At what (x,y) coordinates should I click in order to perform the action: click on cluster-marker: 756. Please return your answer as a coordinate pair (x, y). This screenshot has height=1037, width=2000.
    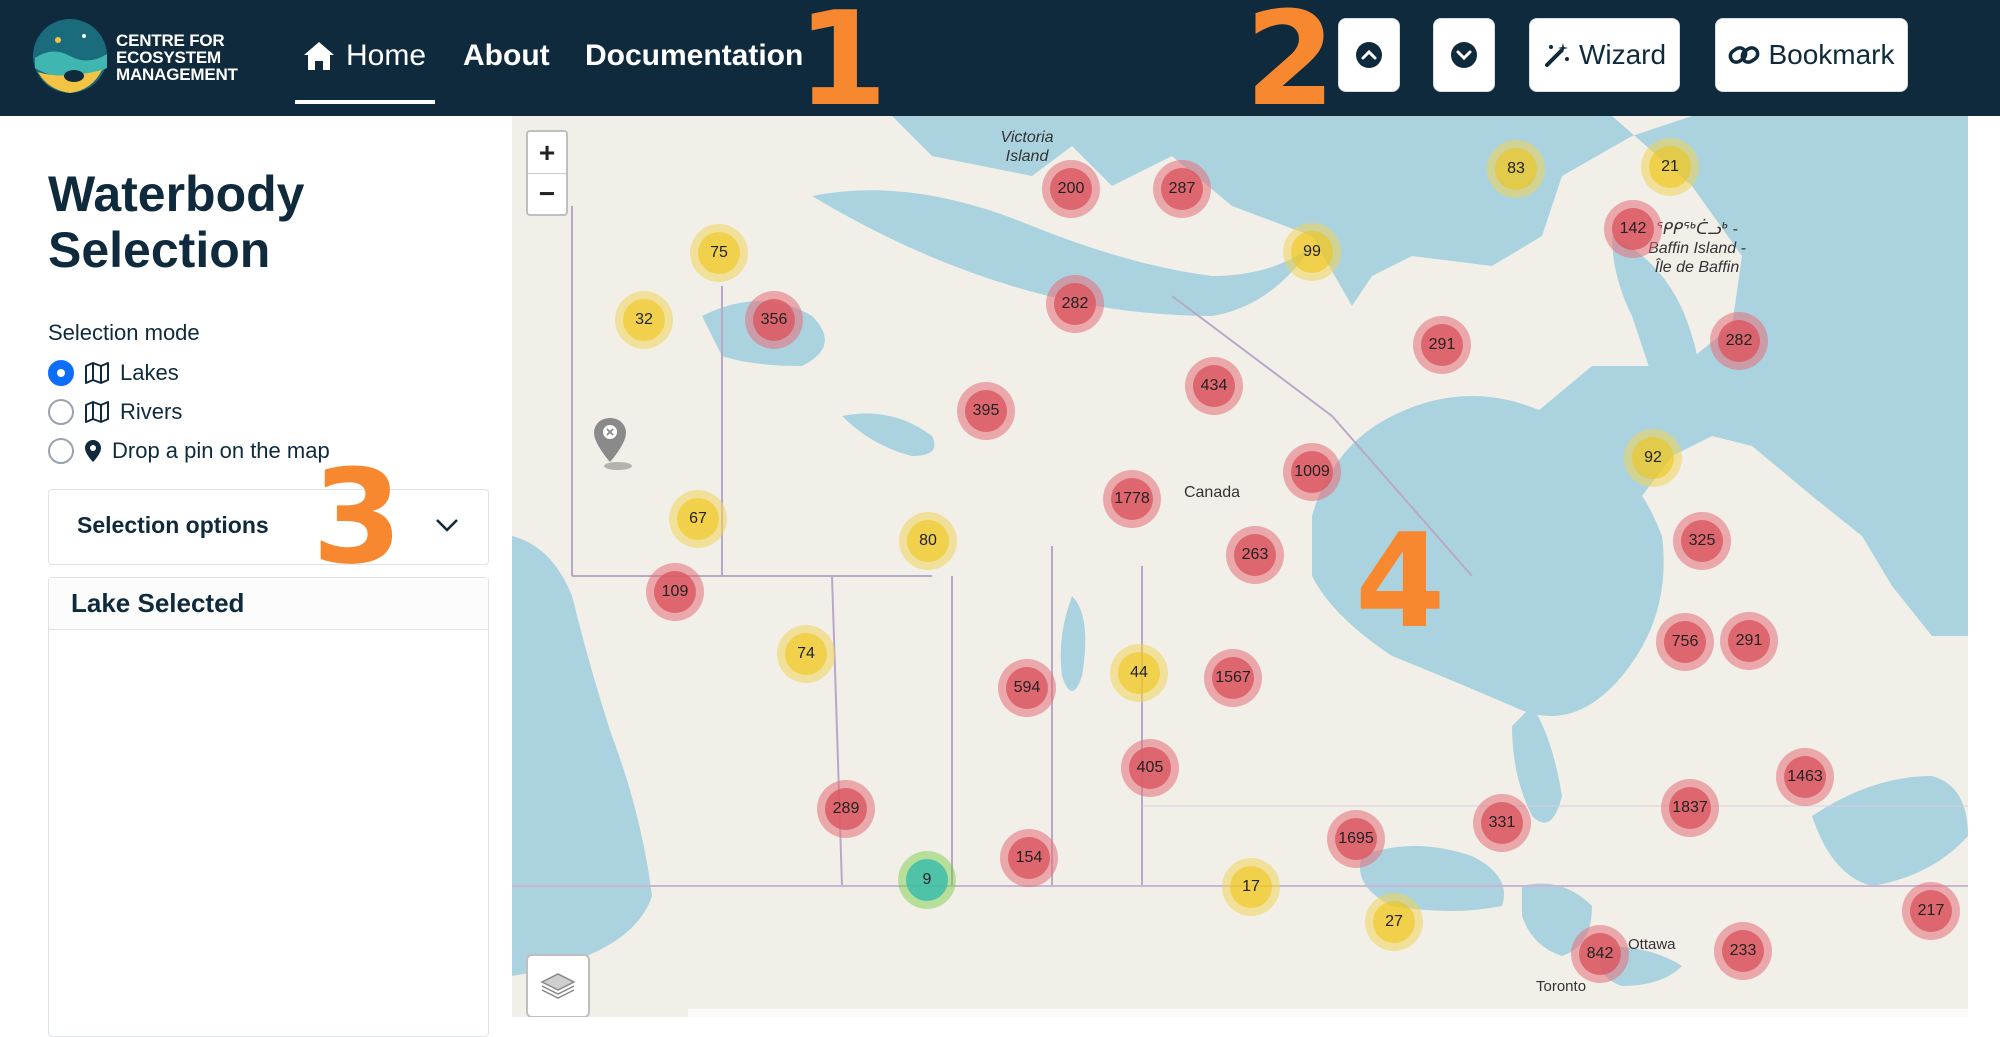
    Looking at the image, I should click on (1685, 642).